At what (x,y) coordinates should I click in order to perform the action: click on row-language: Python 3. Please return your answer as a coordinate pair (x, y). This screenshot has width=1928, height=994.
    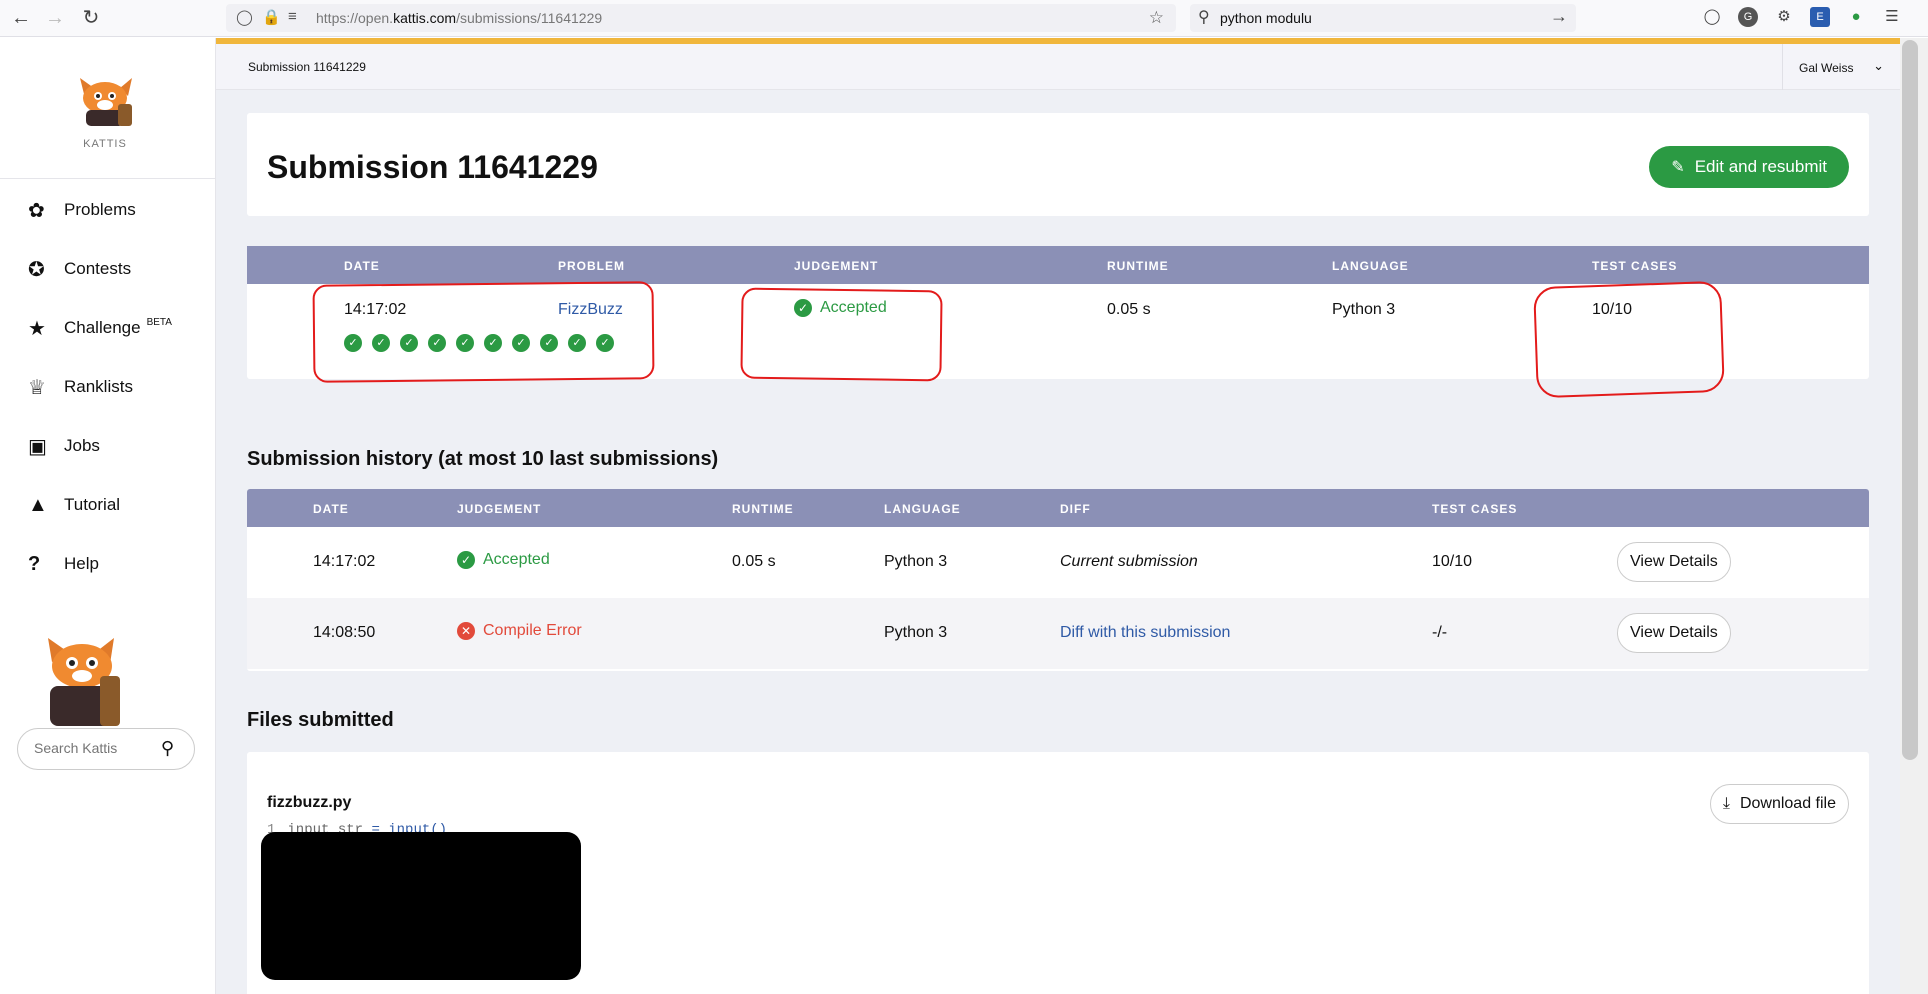
    Looking at the image, I should click on (916, 561).